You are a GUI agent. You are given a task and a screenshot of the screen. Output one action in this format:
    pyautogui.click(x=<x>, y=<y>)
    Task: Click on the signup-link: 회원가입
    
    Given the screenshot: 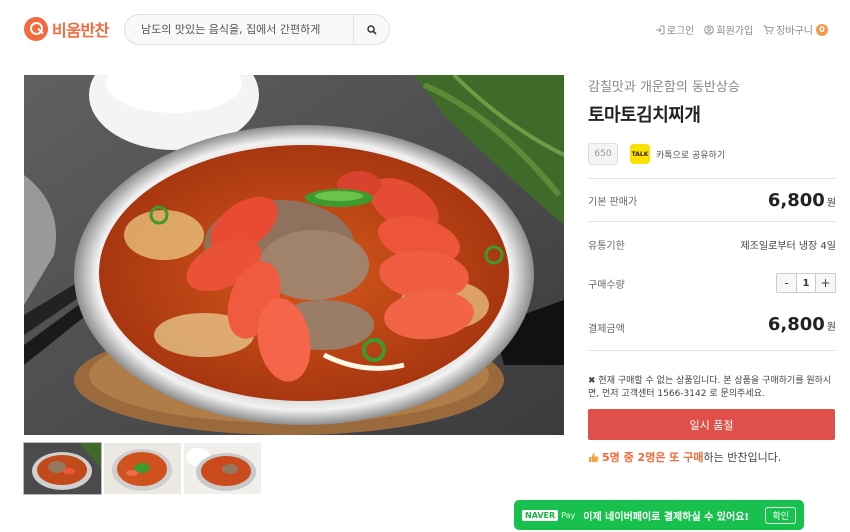 What is the action you would take?
    pyautogui.click(x=728, y=29)
    